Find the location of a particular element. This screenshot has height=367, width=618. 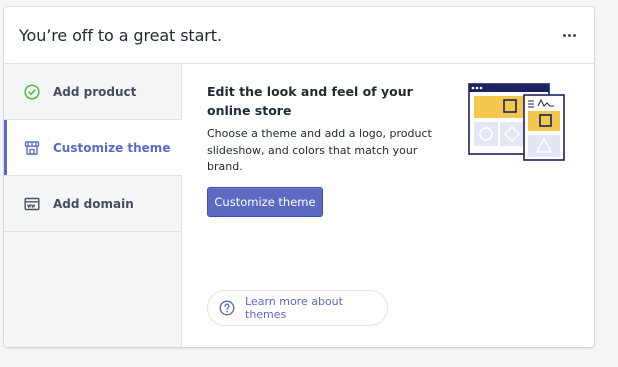

card-title: You’re off to a great start. is located at coordinates (120, 35).